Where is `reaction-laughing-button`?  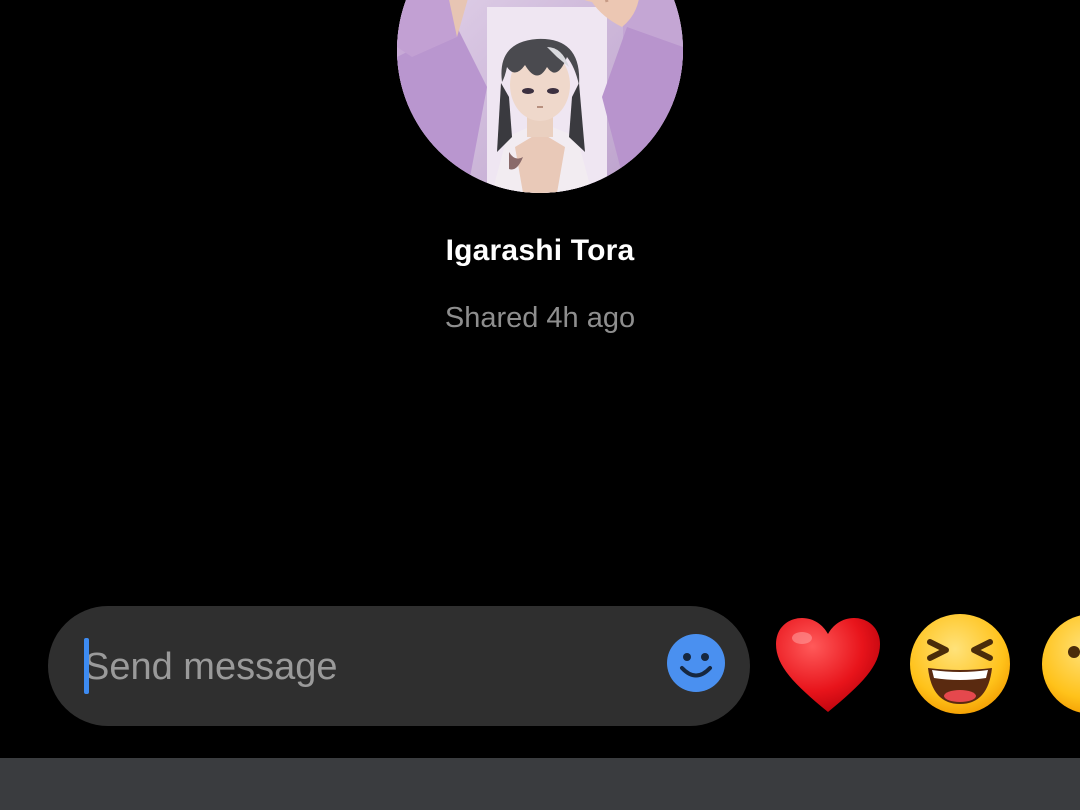
reaction-laughing-button is located at coordinates (960, 664).